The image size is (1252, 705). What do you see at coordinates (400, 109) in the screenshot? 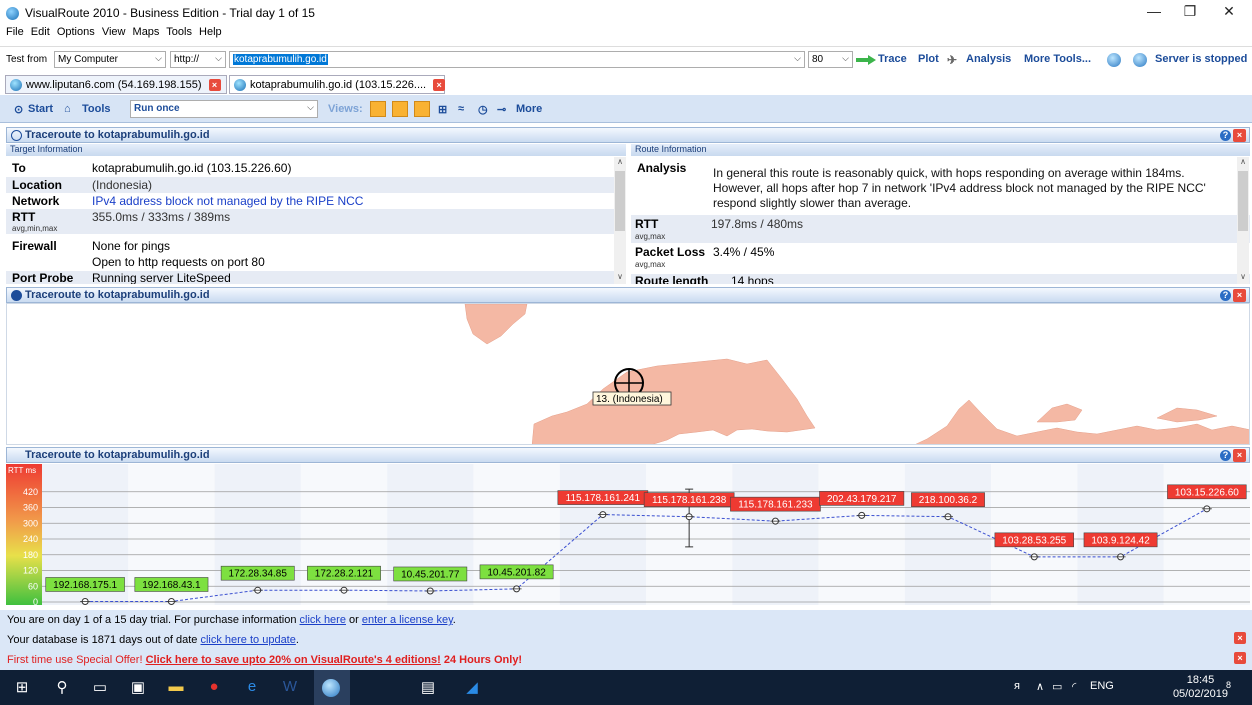
I see `map-view-icon` at bounding box center [400, 109].